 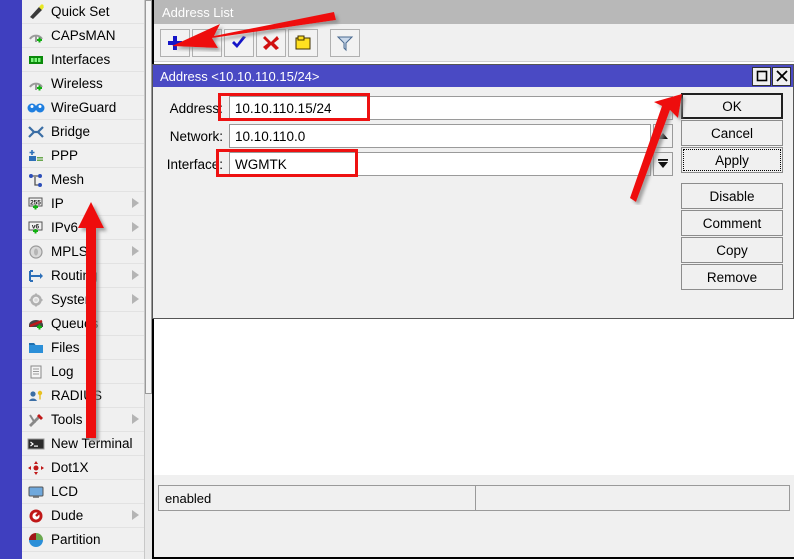 I want to click on plus-icon, so click(x=175, y=42).